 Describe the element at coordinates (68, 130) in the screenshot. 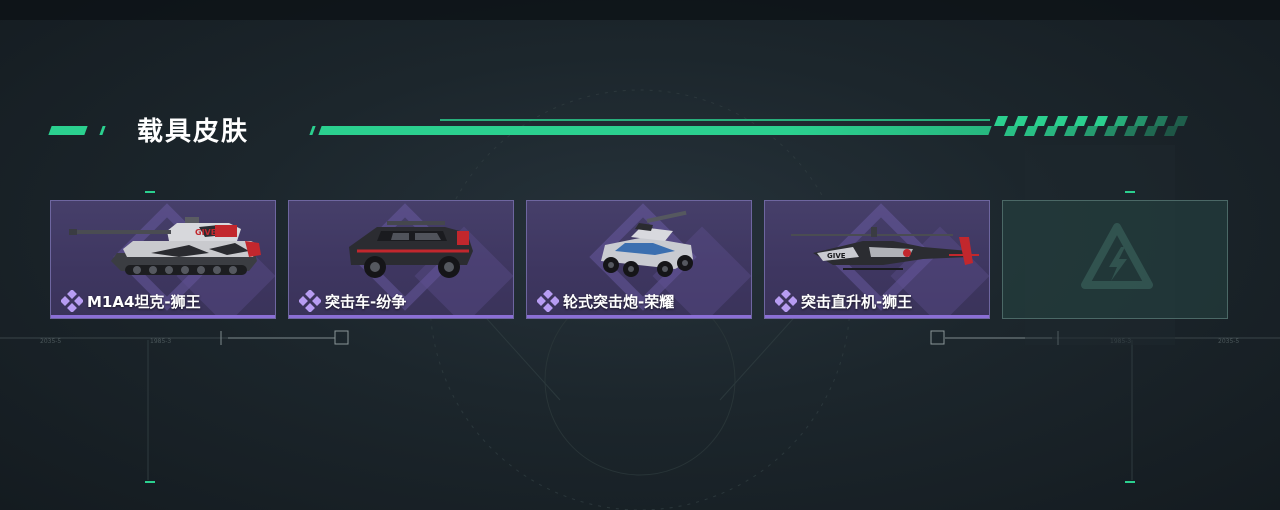

I see `header-accent-bar` at that location.